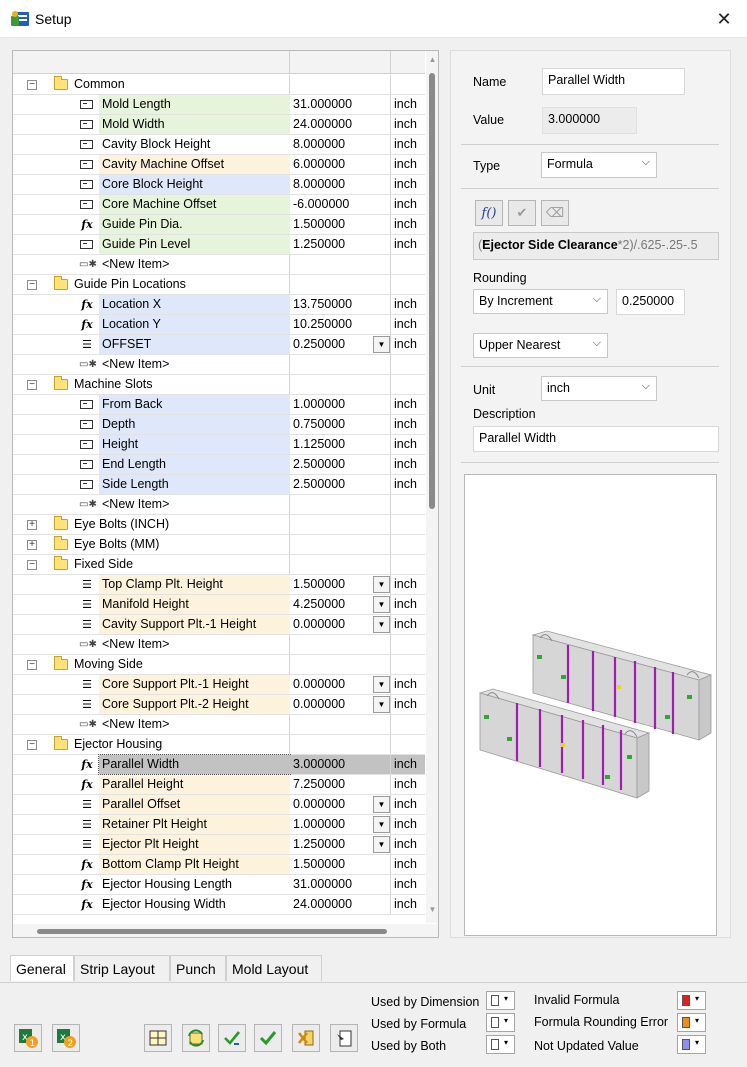  Describe the element at coordinates (151, 104) in the screenshot. I see `item-name-cell: Mold Length` at that location.